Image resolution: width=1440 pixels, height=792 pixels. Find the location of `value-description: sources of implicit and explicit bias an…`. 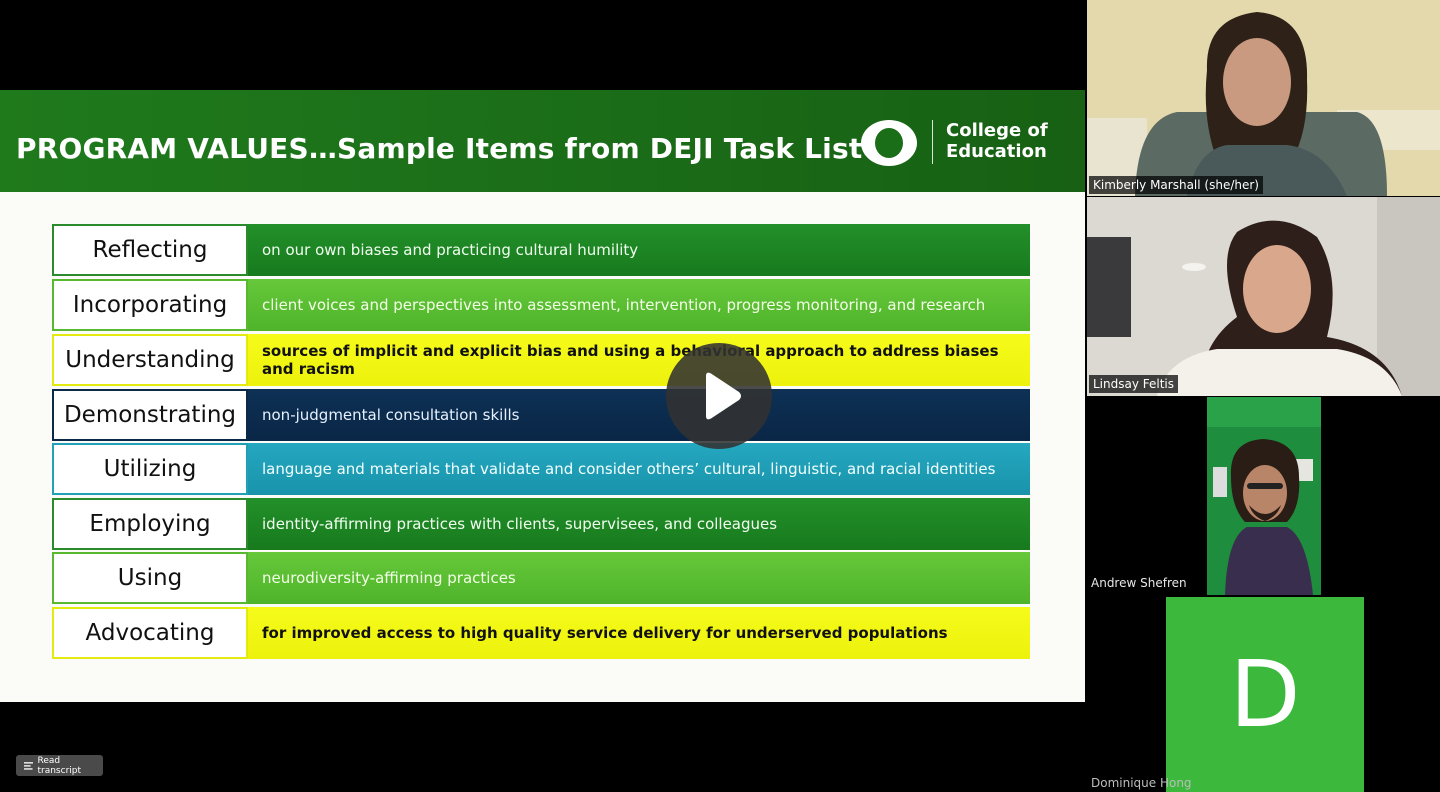

value-description: sources of implicit and explicit bias an… is located at coordinates (639, 360).